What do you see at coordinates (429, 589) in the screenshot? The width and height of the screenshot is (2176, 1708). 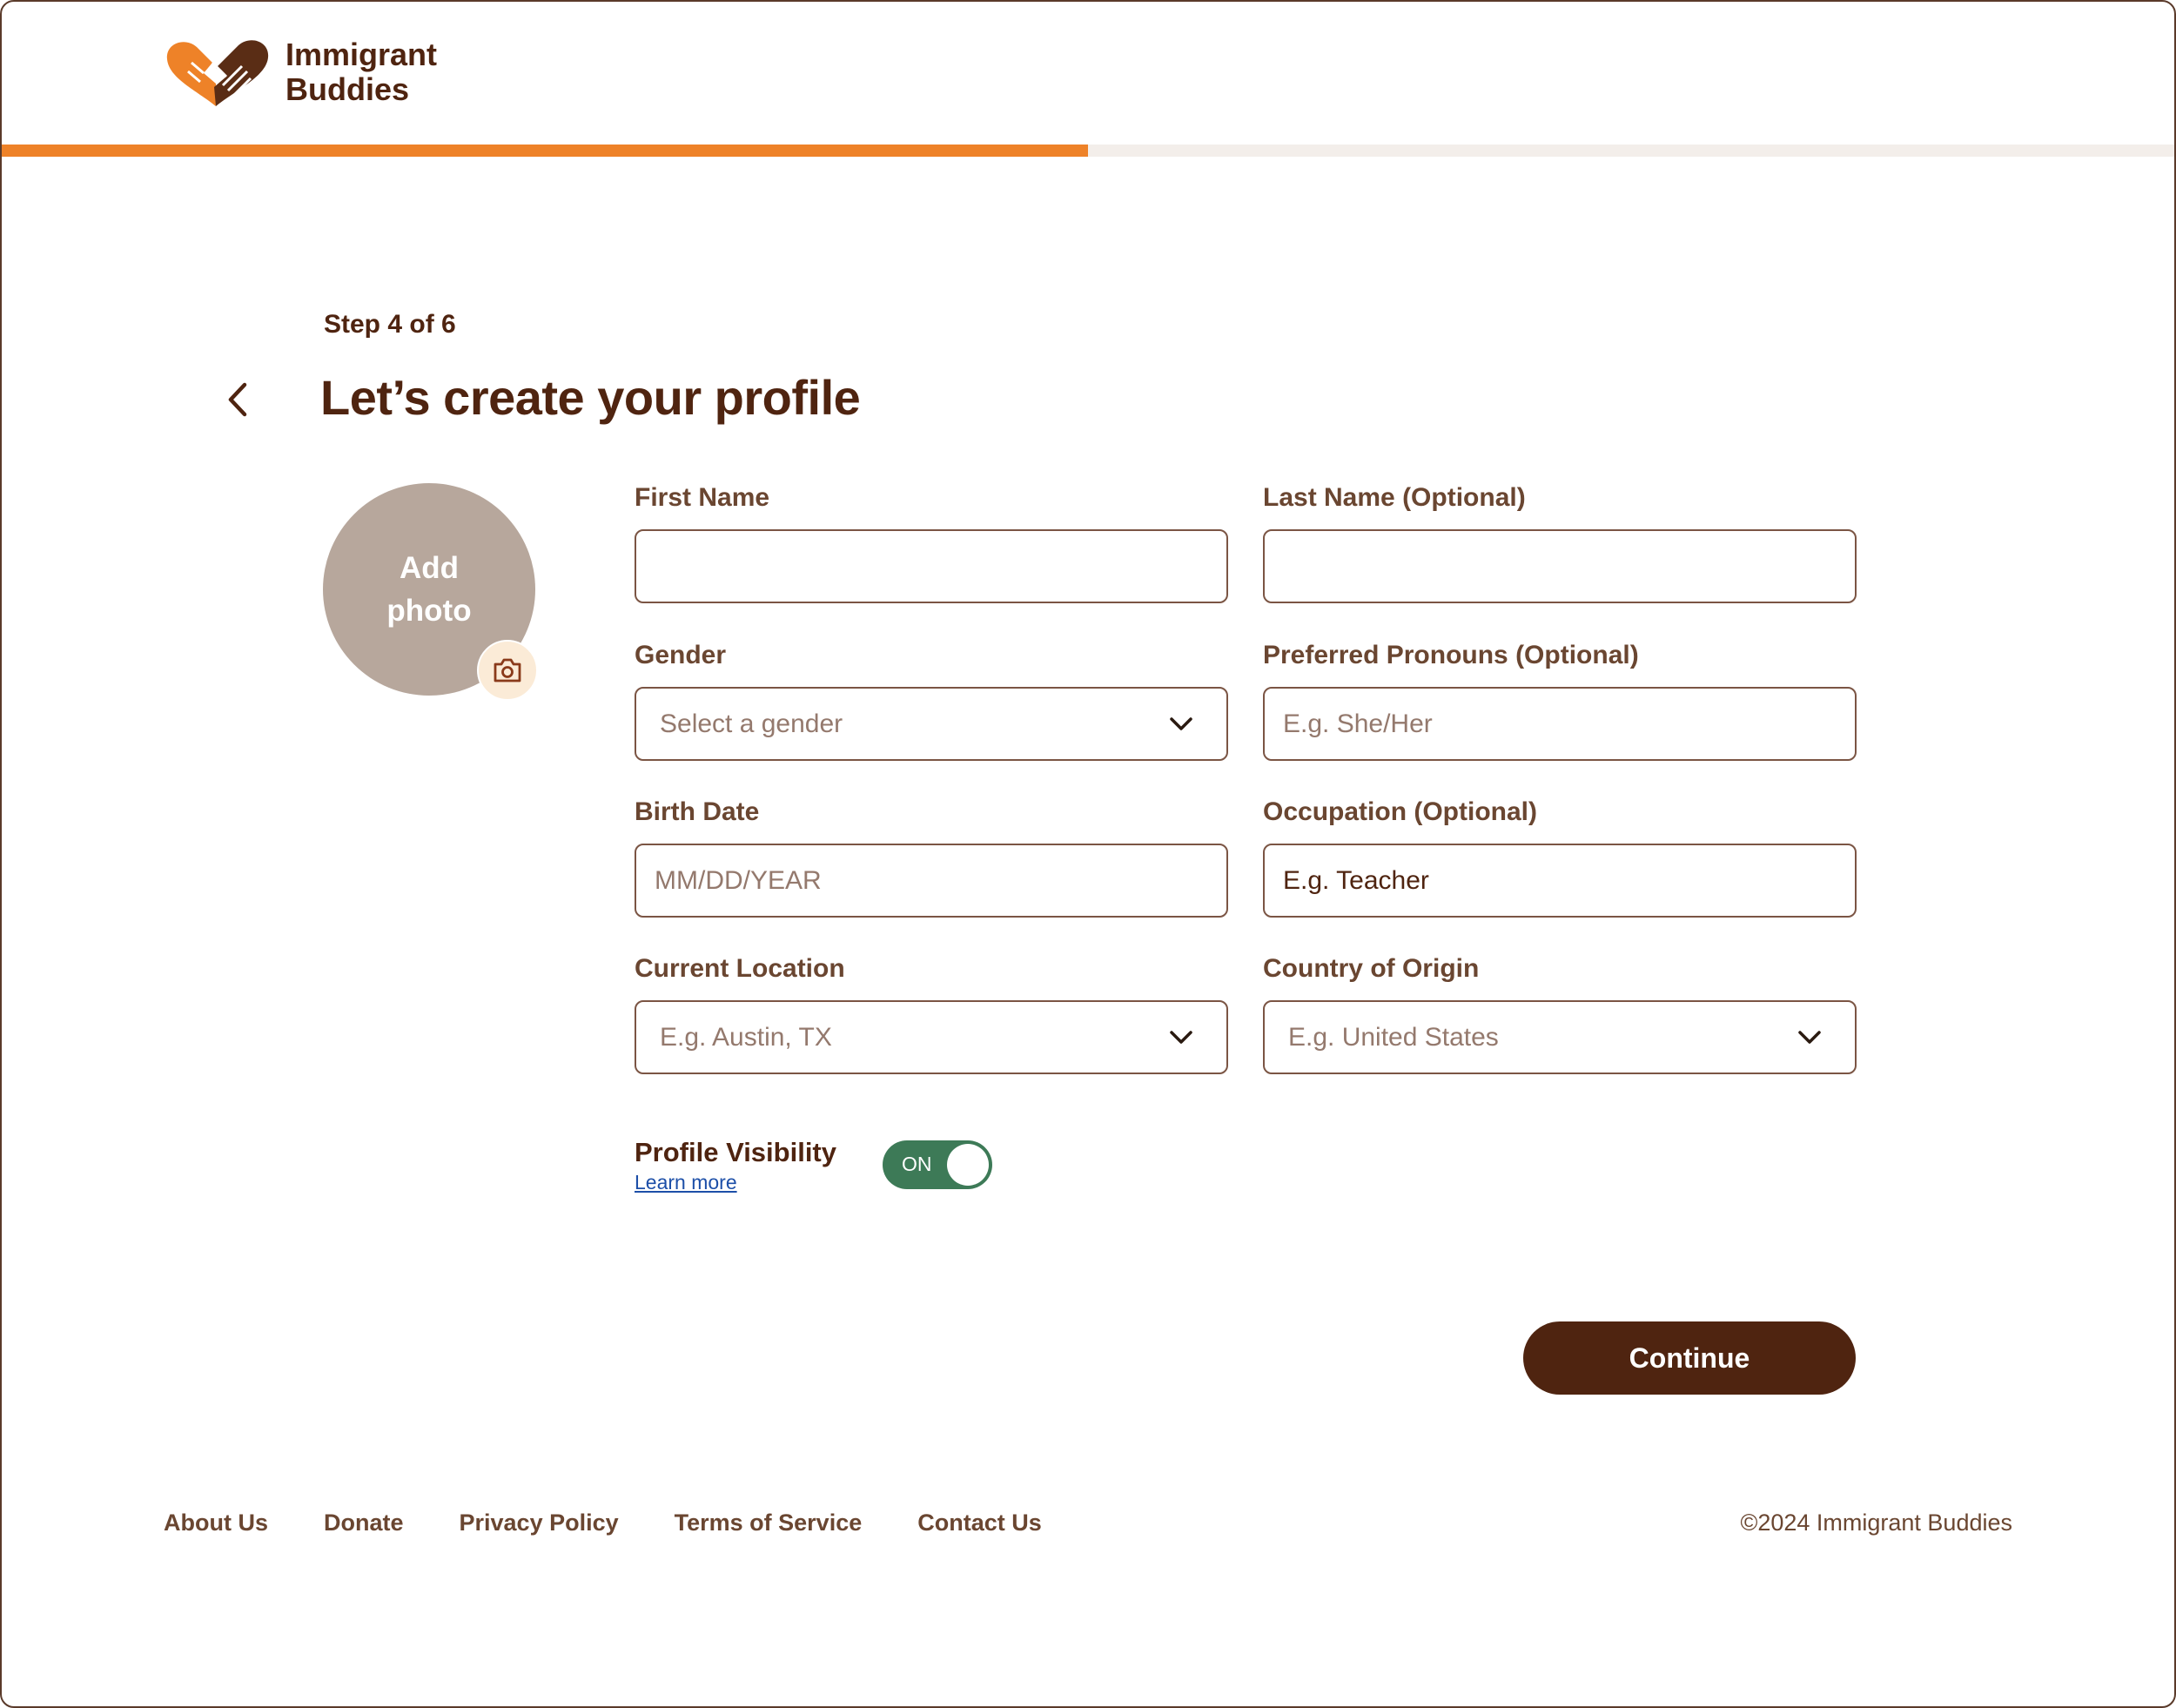 I see `add-photo-label: Add photo` at bounding box center [429, 589].